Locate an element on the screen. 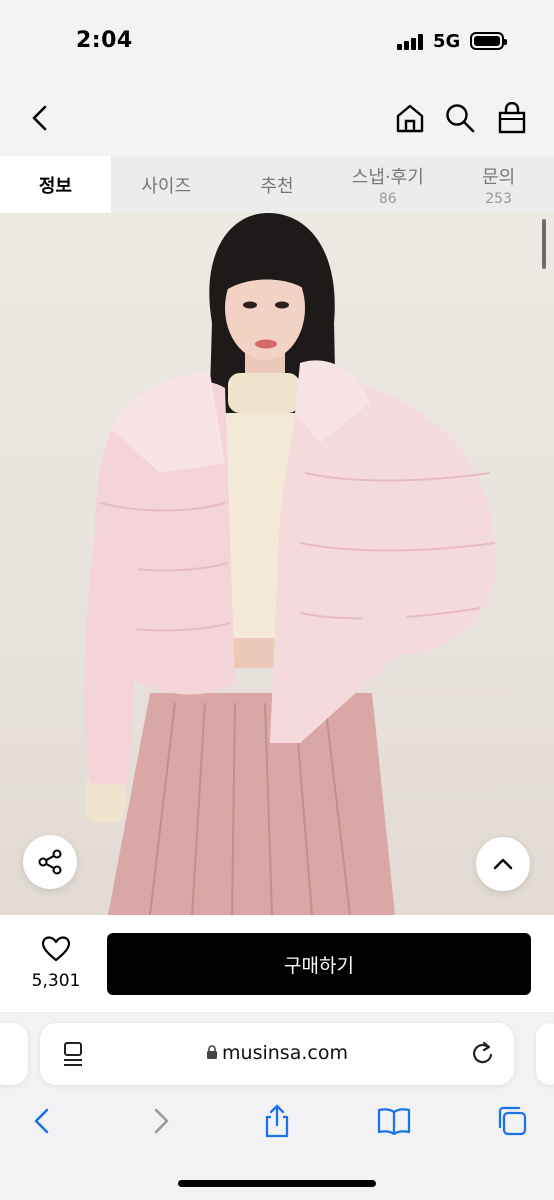  like-count: 5,301 is located at coordinates (56, 981).